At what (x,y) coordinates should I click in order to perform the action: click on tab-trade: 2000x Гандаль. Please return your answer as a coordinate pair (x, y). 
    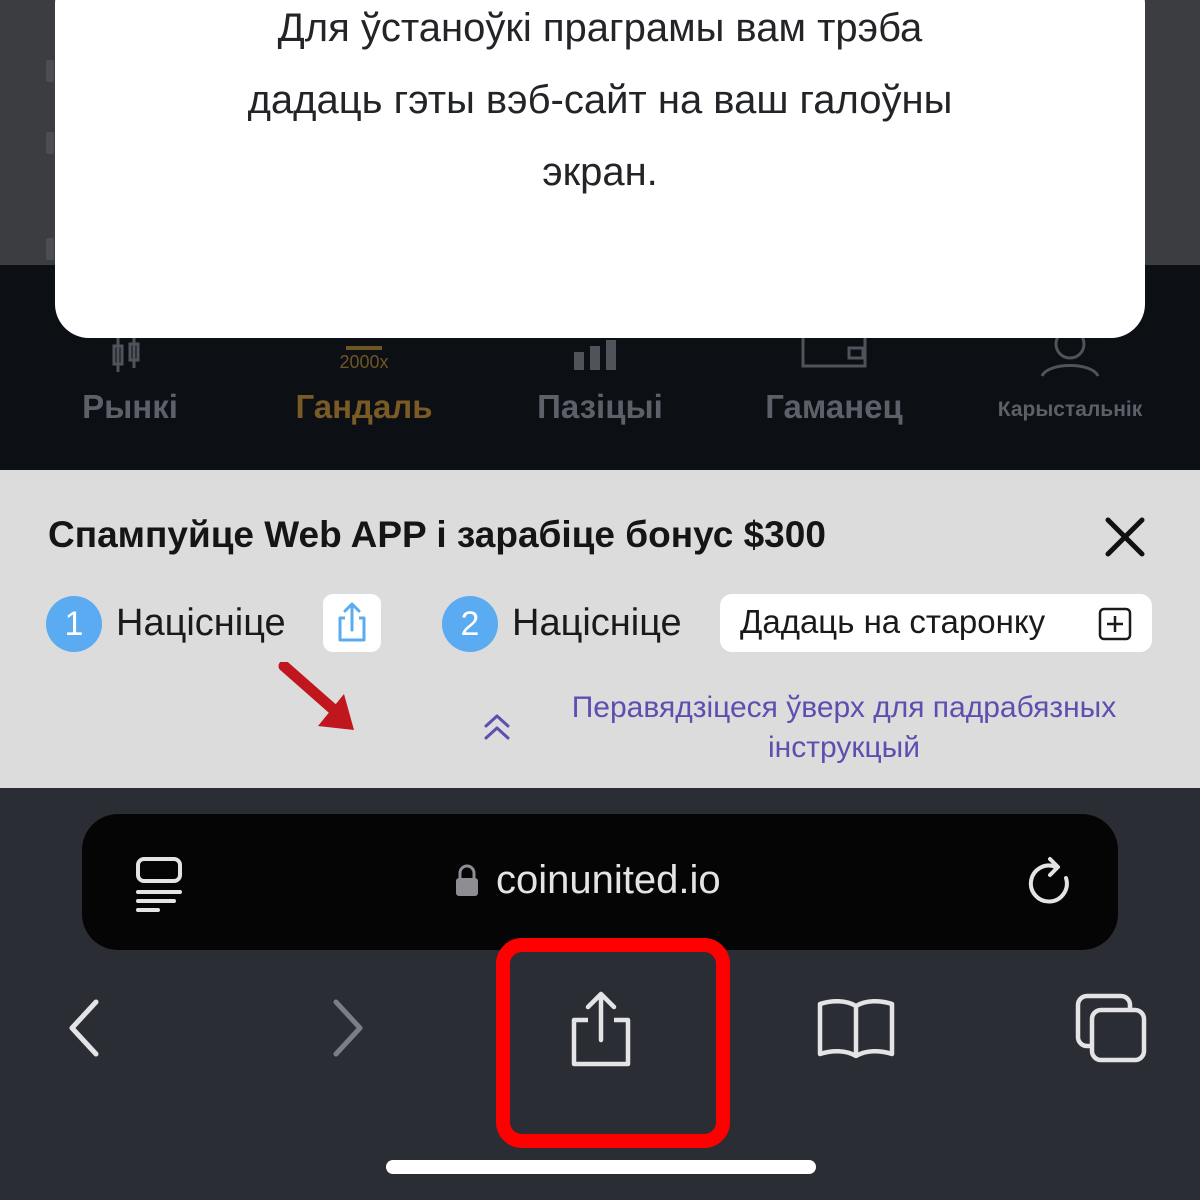
    Looking at the image, I should click on (364, 404).